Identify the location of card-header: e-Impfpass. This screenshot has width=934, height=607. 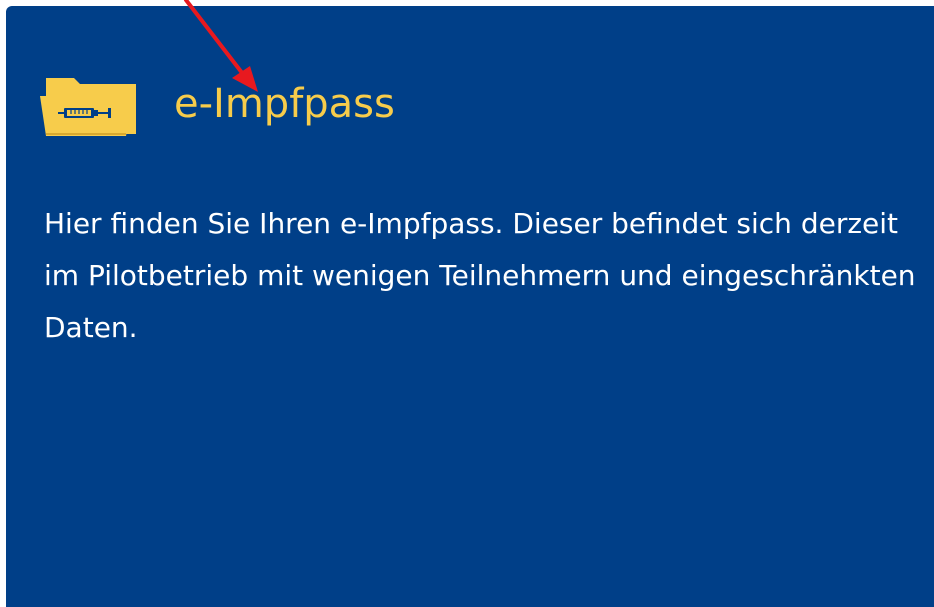
(216, 102).